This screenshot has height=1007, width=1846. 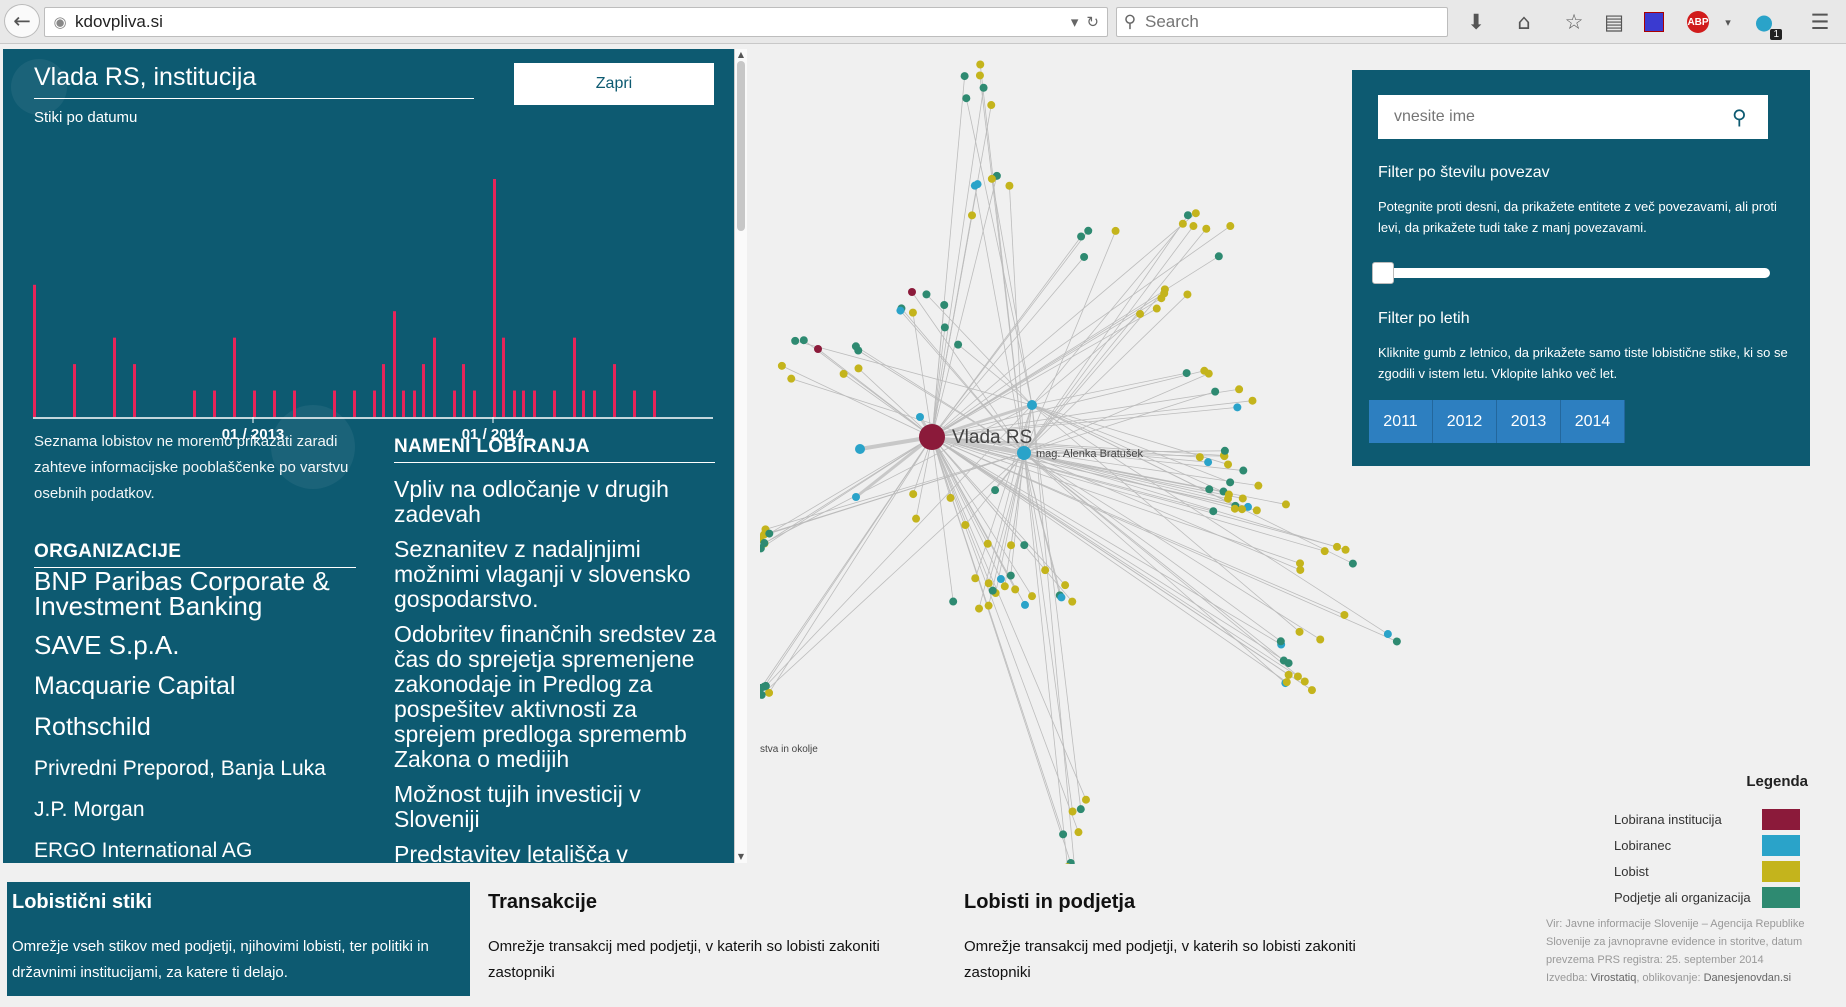 What do you see at coordinates (1654, 22) in the screenshot?
I see `extension-icon` at bounding box center [1654, 22].